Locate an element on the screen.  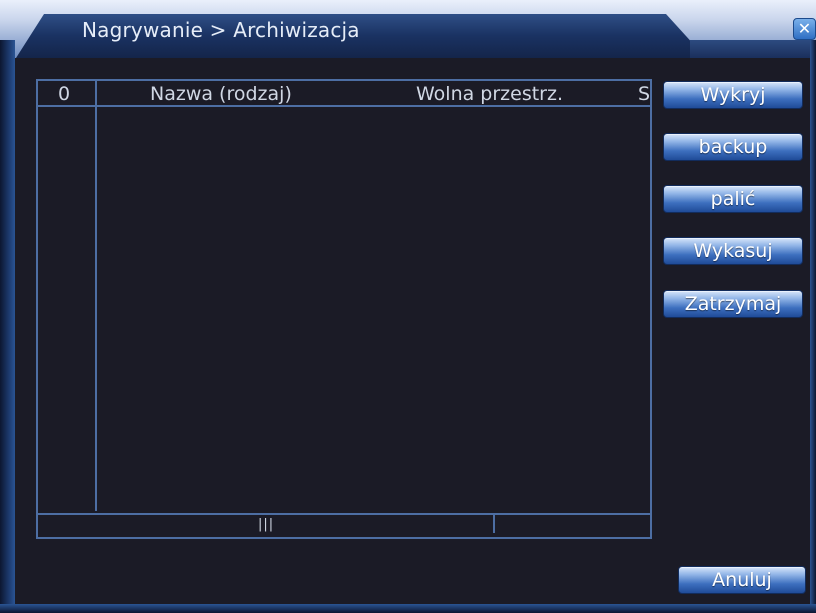
burn-button: palić is located at coordinates (733, 199).